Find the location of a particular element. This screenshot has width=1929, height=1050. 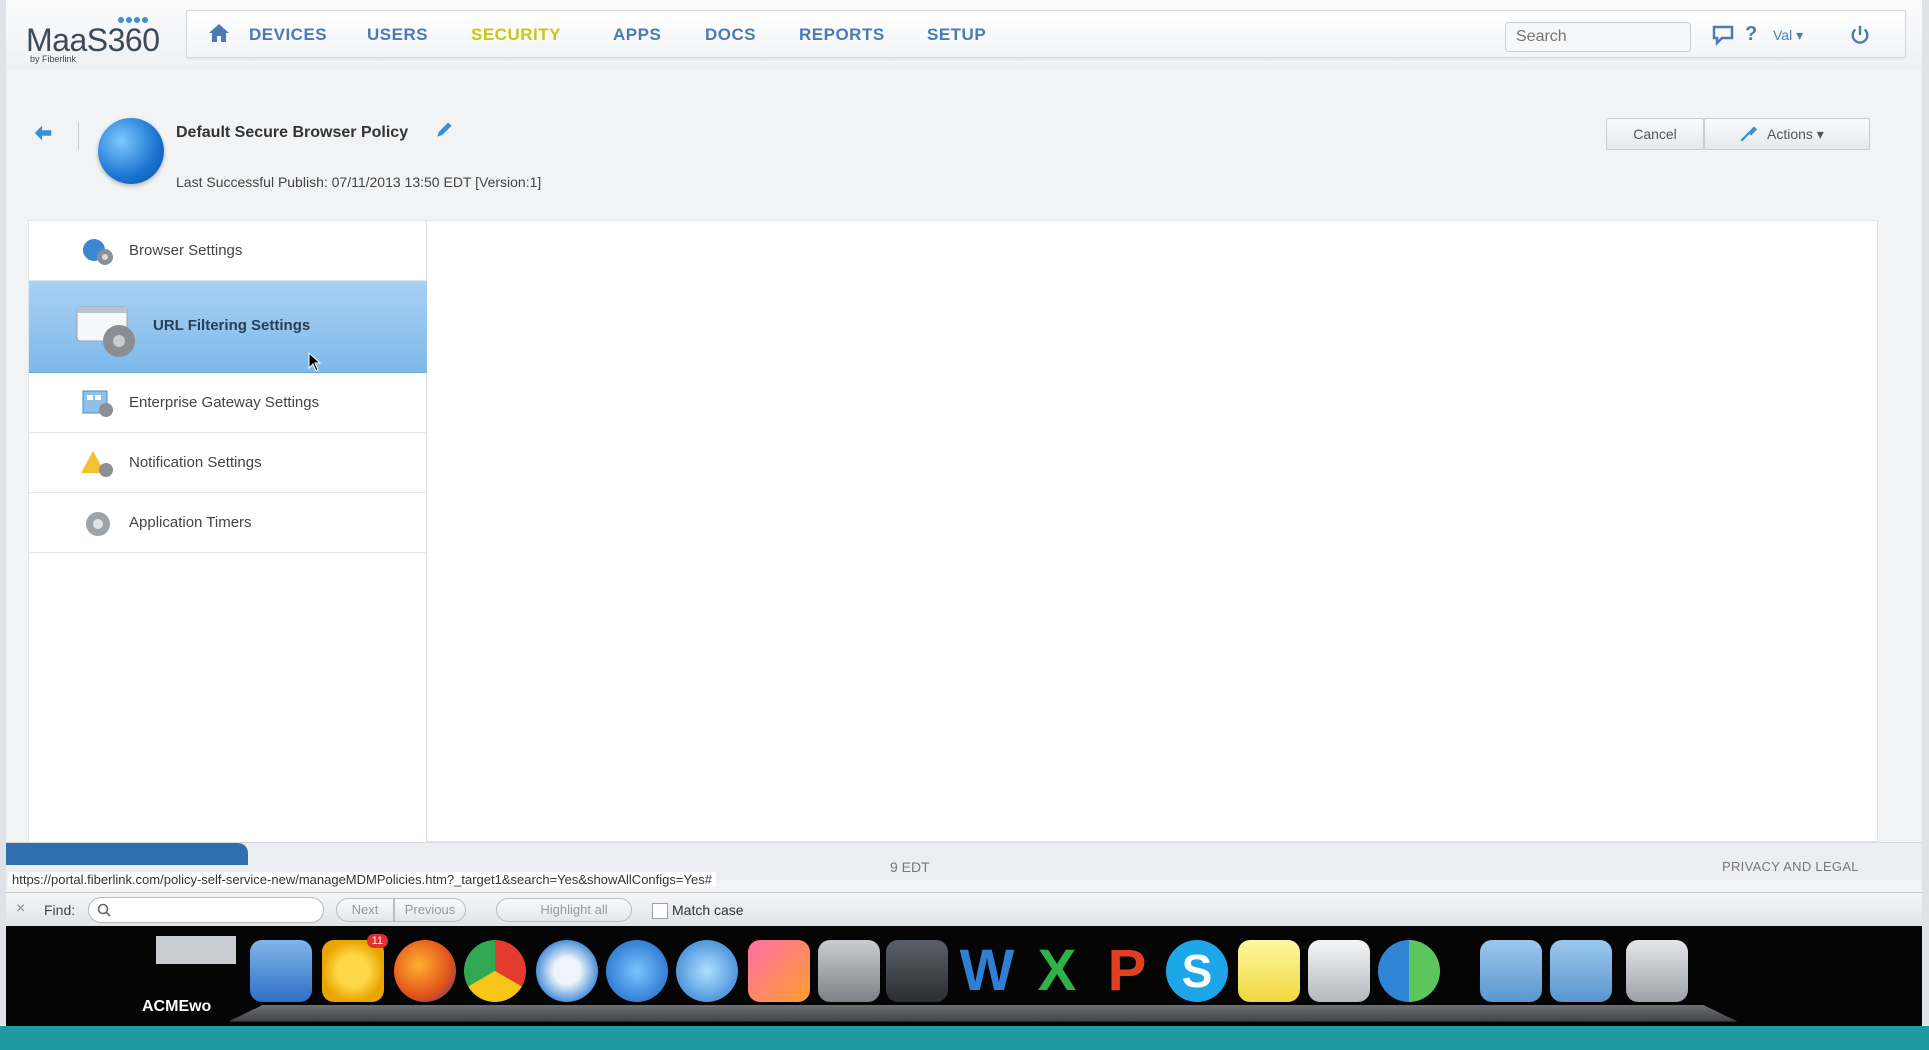

dock-window-label: ACMEwo is located at coordinates (177, 1006).